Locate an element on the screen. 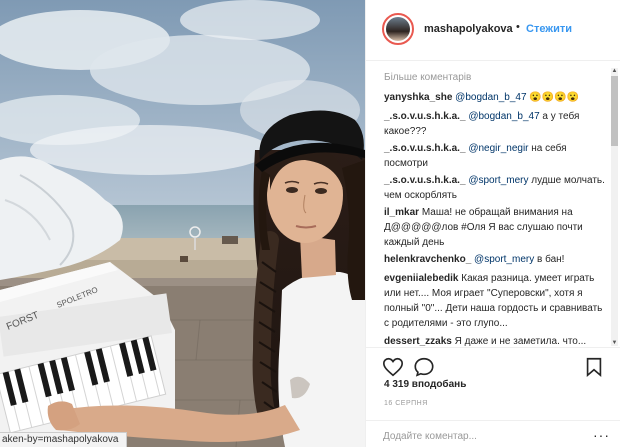 The width and height of the screenshot is (620, 448). comment: yanyshka_she @bogdan_b_47 😮😮😮😮 is located at coordinates (495, 97).